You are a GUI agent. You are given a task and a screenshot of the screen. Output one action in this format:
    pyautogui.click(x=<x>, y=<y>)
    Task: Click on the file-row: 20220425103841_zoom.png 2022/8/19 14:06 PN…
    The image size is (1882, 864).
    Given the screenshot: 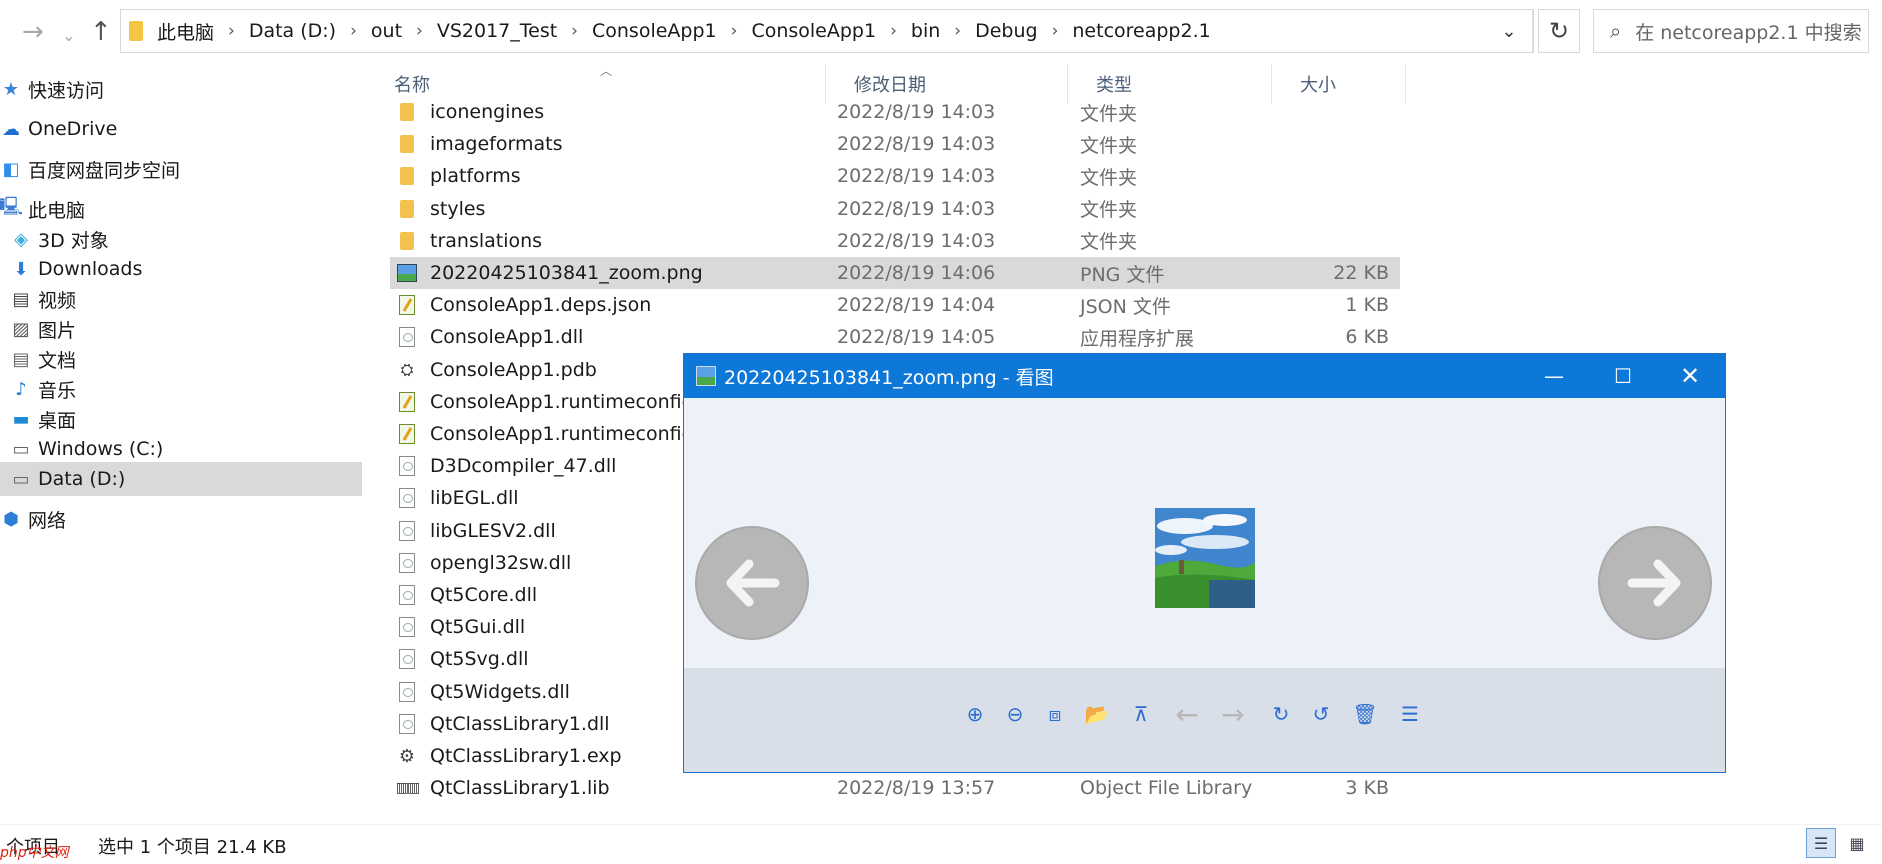 What is the action you would take?
    pyautogui.click(x=895, y=273)
    